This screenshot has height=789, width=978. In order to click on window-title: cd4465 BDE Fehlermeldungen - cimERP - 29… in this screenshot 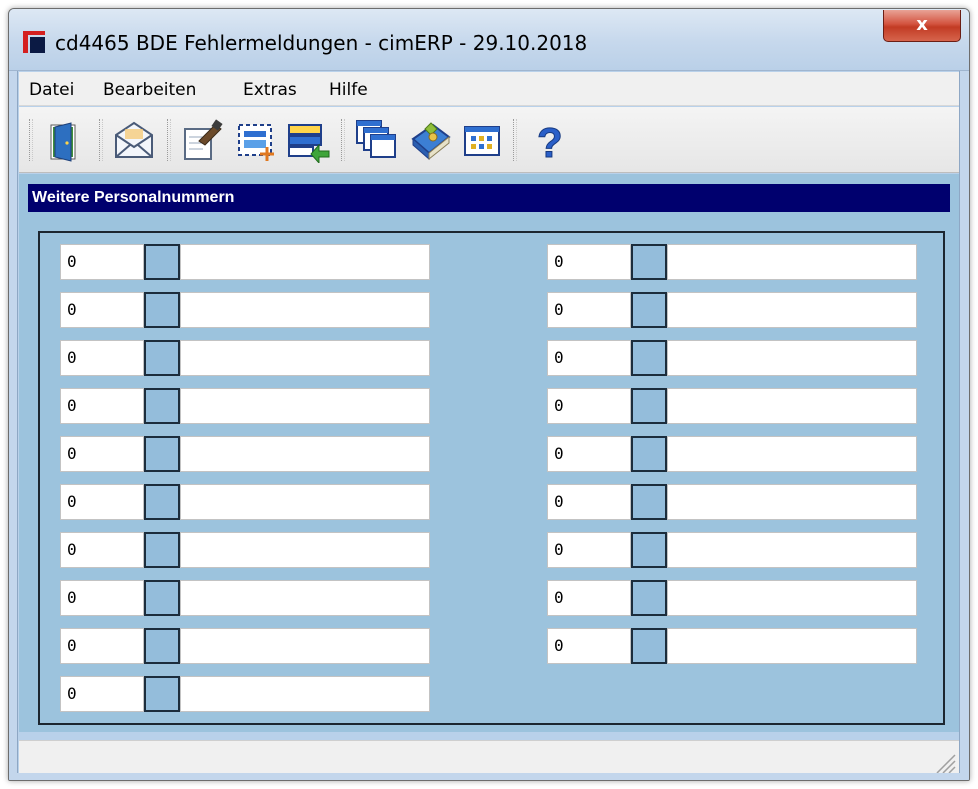, I will do `click(321, 43)`.